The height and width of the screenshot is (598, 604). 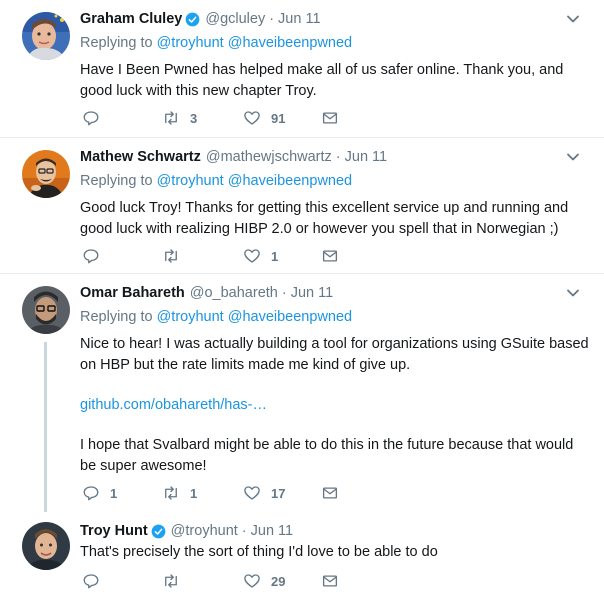 What do you see at coordinates (335, 293) in the screenshot?
I see `tweet-header: Omar Bahareth @o_bahareth · Jun 11` at bounding box center [335, 293].